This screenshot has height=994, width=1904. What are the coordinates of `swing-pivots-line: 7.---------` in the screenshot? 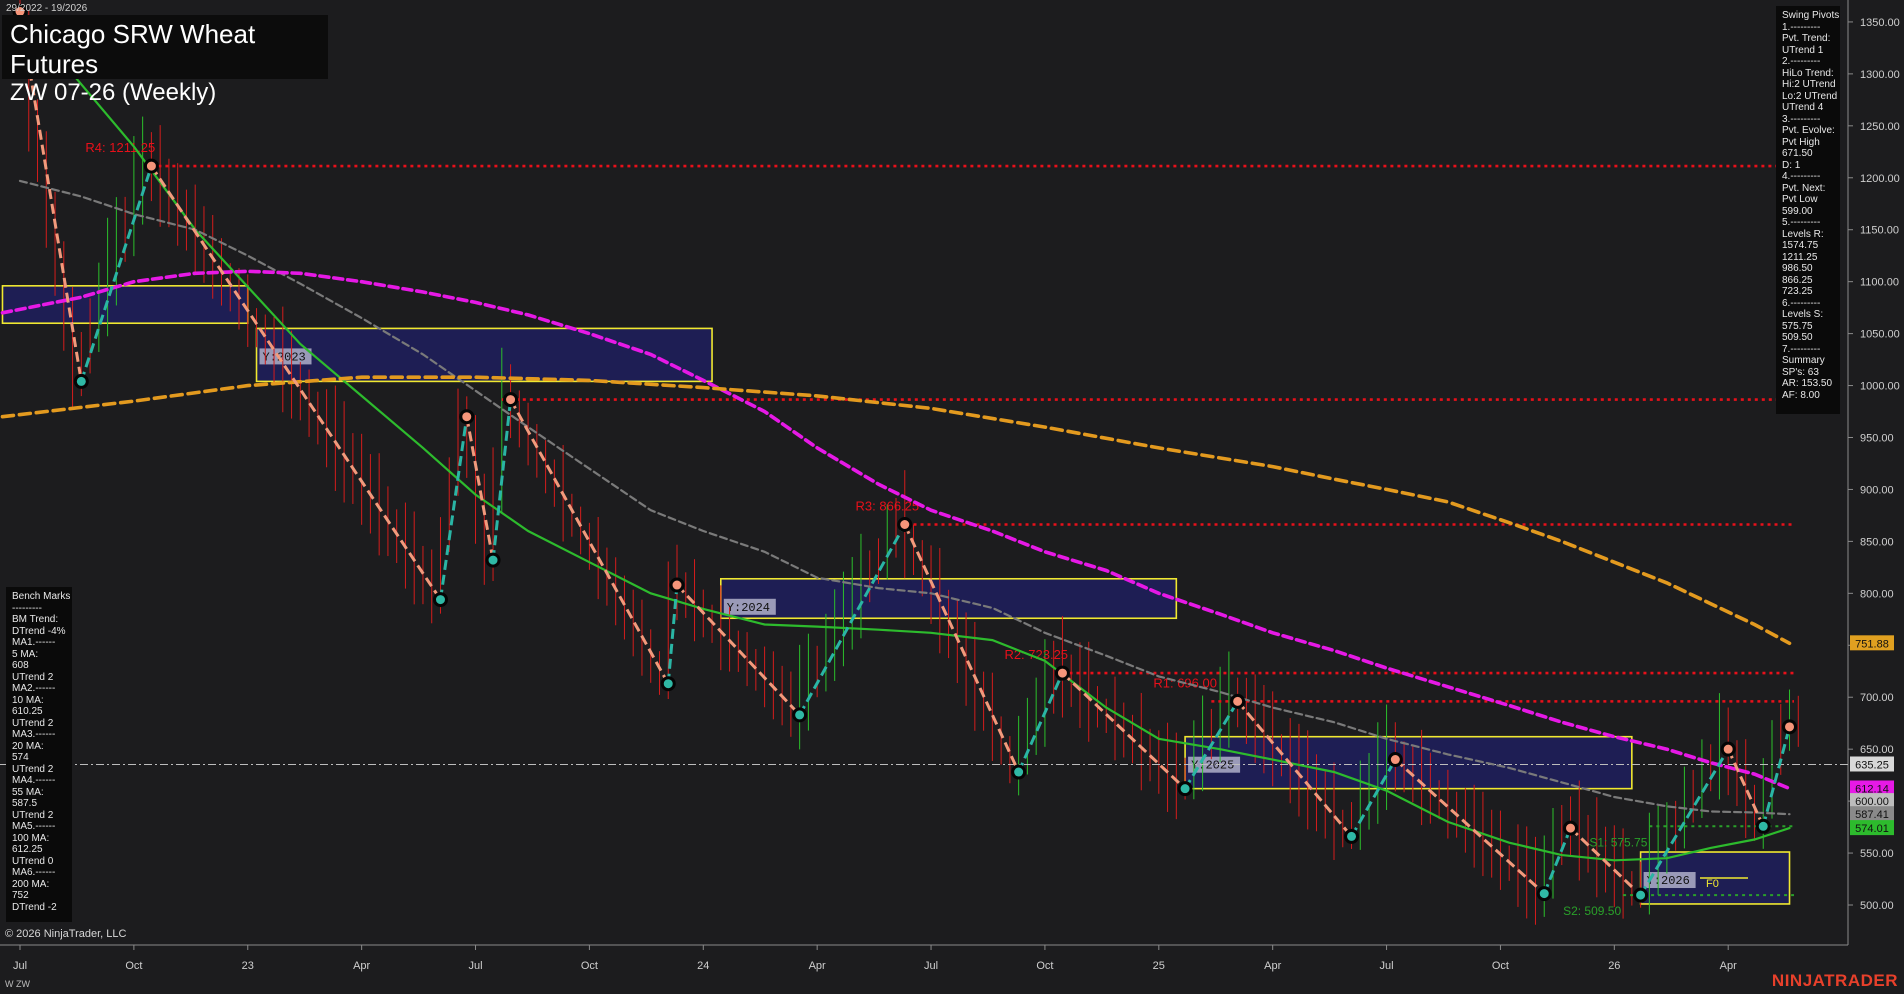 It's located at (1801, 349).